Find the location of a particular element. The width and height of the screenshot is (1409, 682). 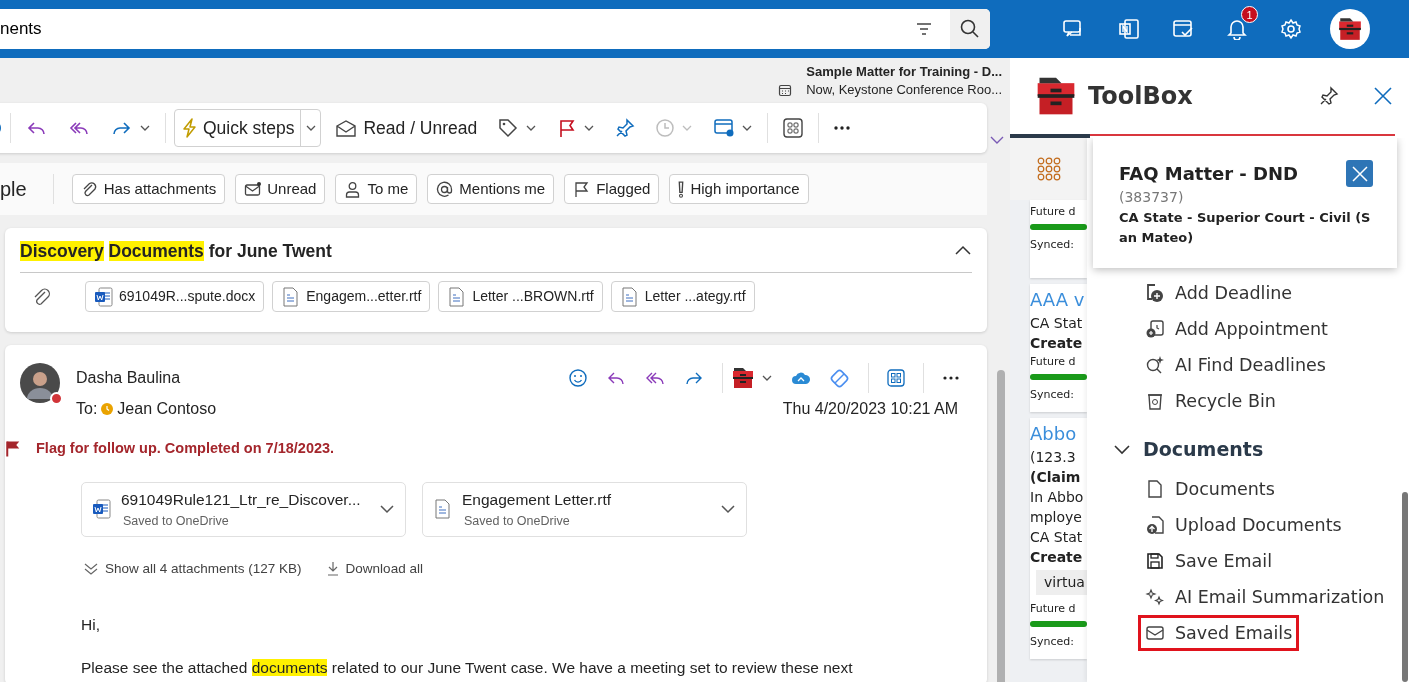

menu-item: Upload Documents is located at coordinates (1243, 525).